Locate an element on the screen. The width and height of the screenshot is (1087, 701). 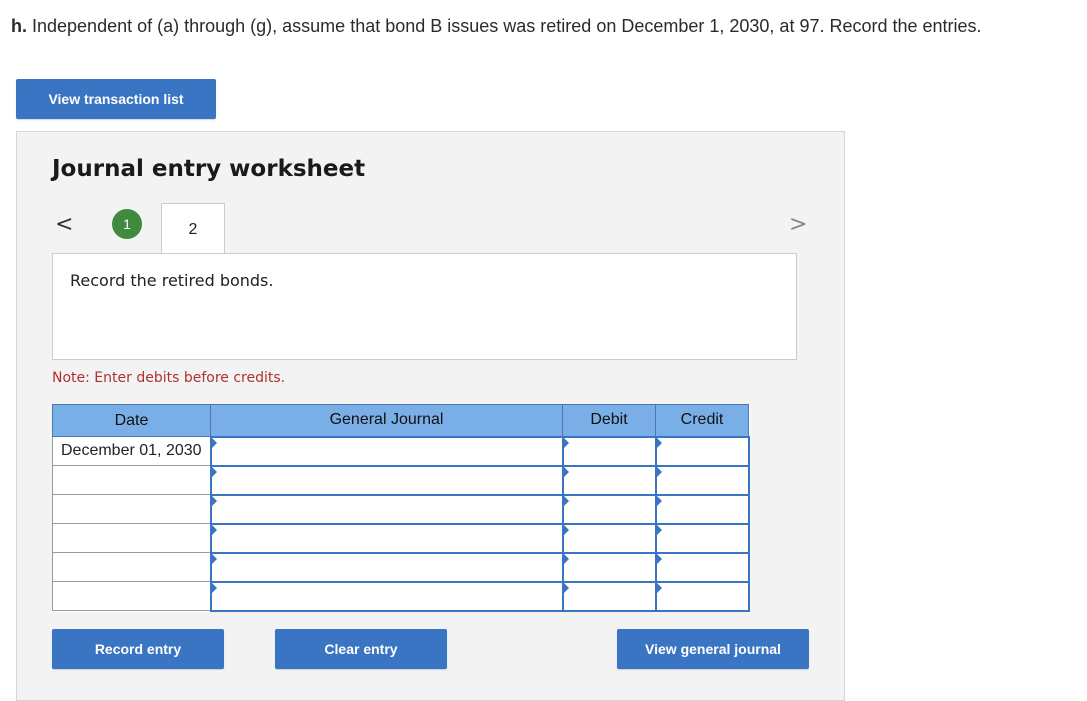
date-cell: December 01, 2030 is located at coordinates (131, 451).